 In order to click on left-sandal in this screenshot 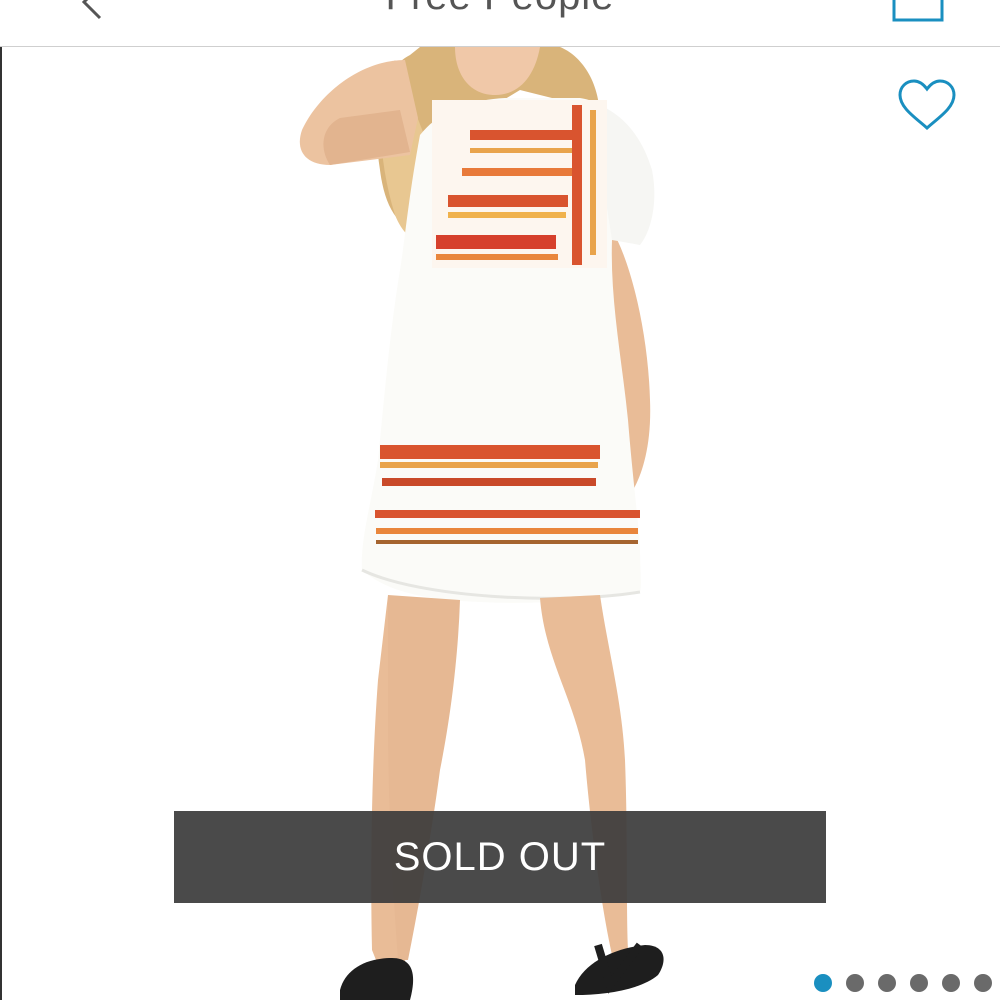, I will do `click(377, 979)`.